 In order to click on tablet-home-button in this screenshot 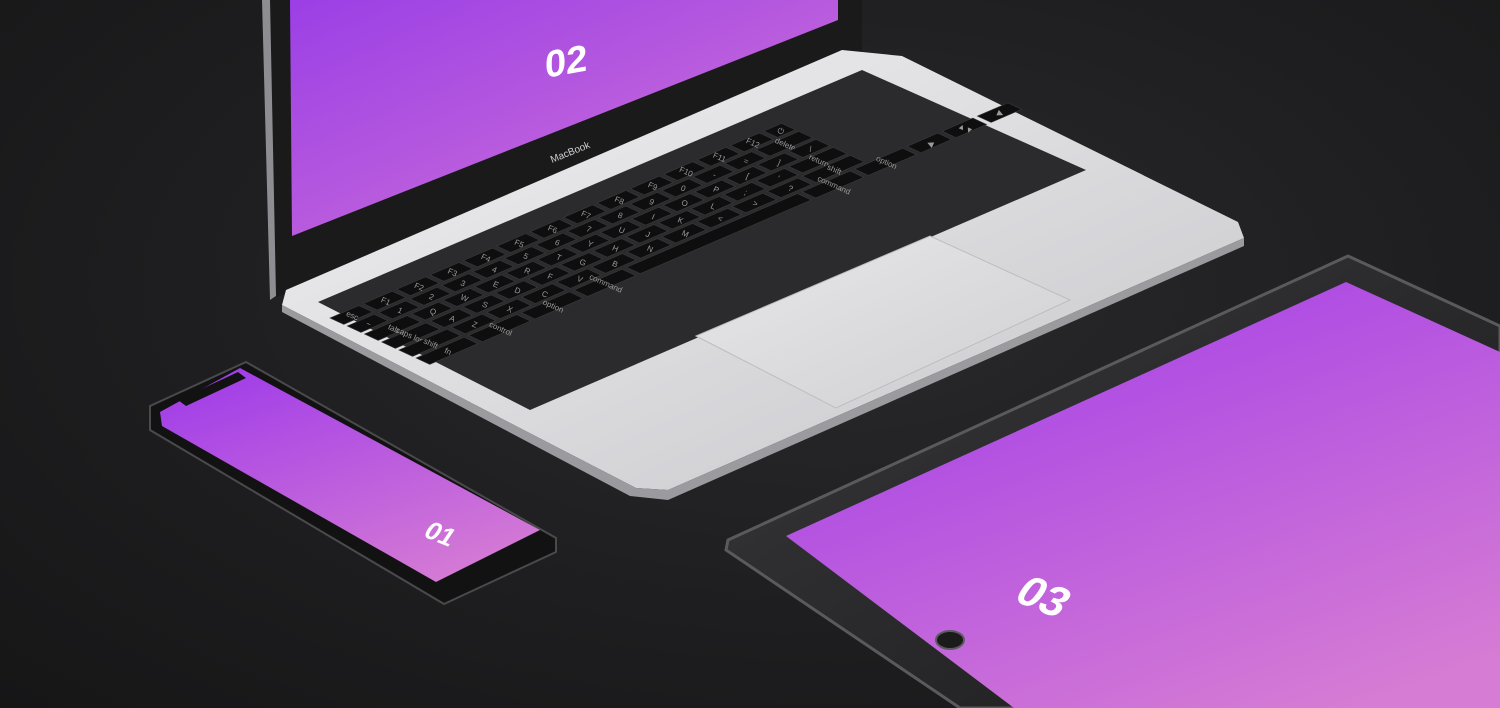, I will do `click(950, 640)`.